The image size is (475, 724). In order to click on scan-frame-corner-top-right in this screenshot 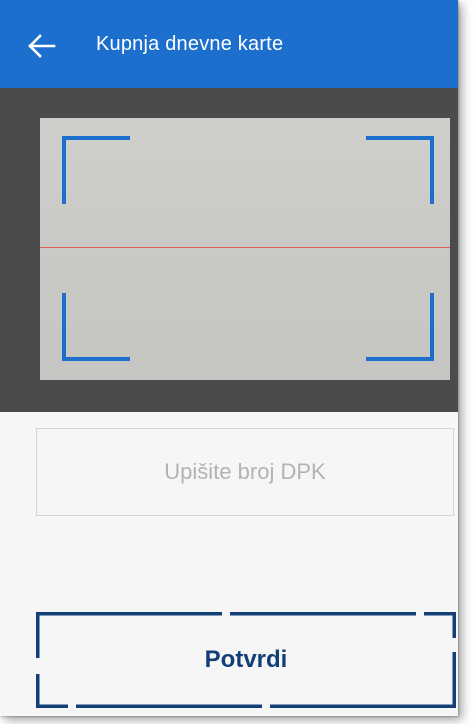, I will do `click(400, 170)`.